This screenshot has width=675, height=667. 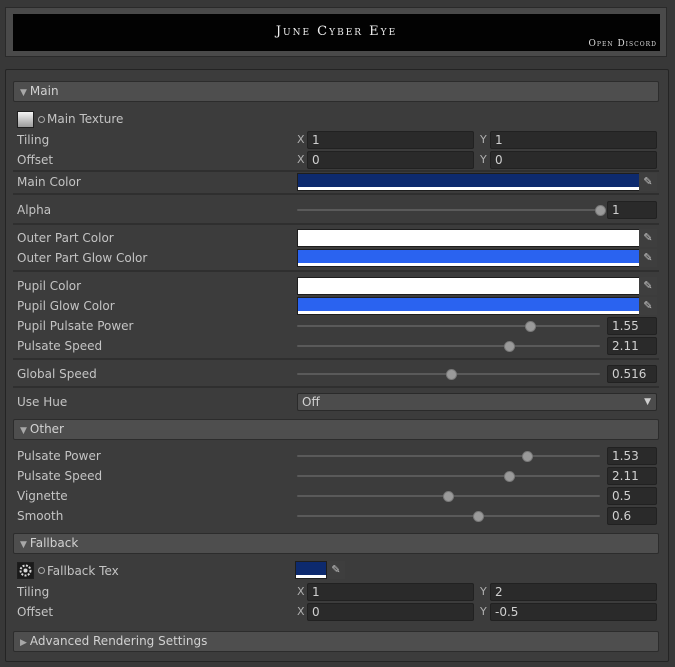 I want to click on header-title: June Cyber Eye, so click(x=336, y=31).